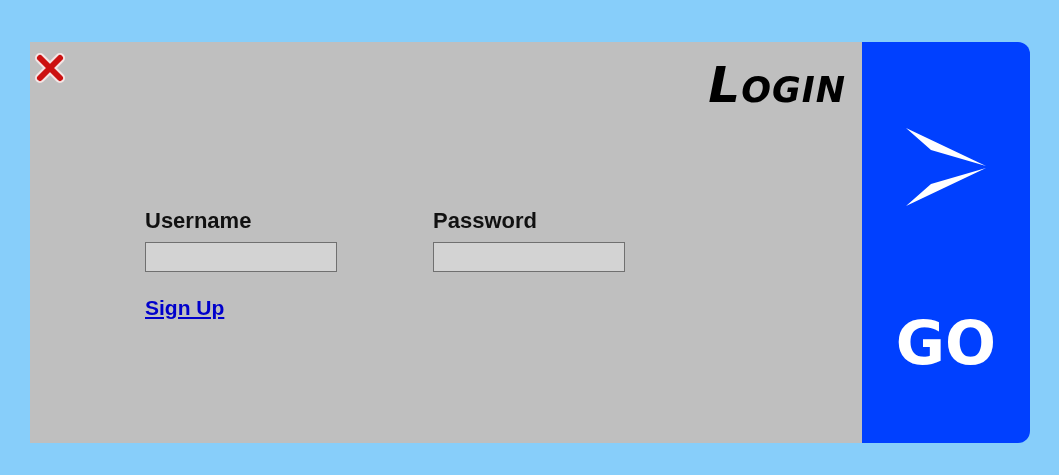 Image resolution: width=1059 pixels, height=475 pixels. What do you see at coordinates (241, 257) in the screenshot?
I see `username-field` at bounding box center [241, 257].